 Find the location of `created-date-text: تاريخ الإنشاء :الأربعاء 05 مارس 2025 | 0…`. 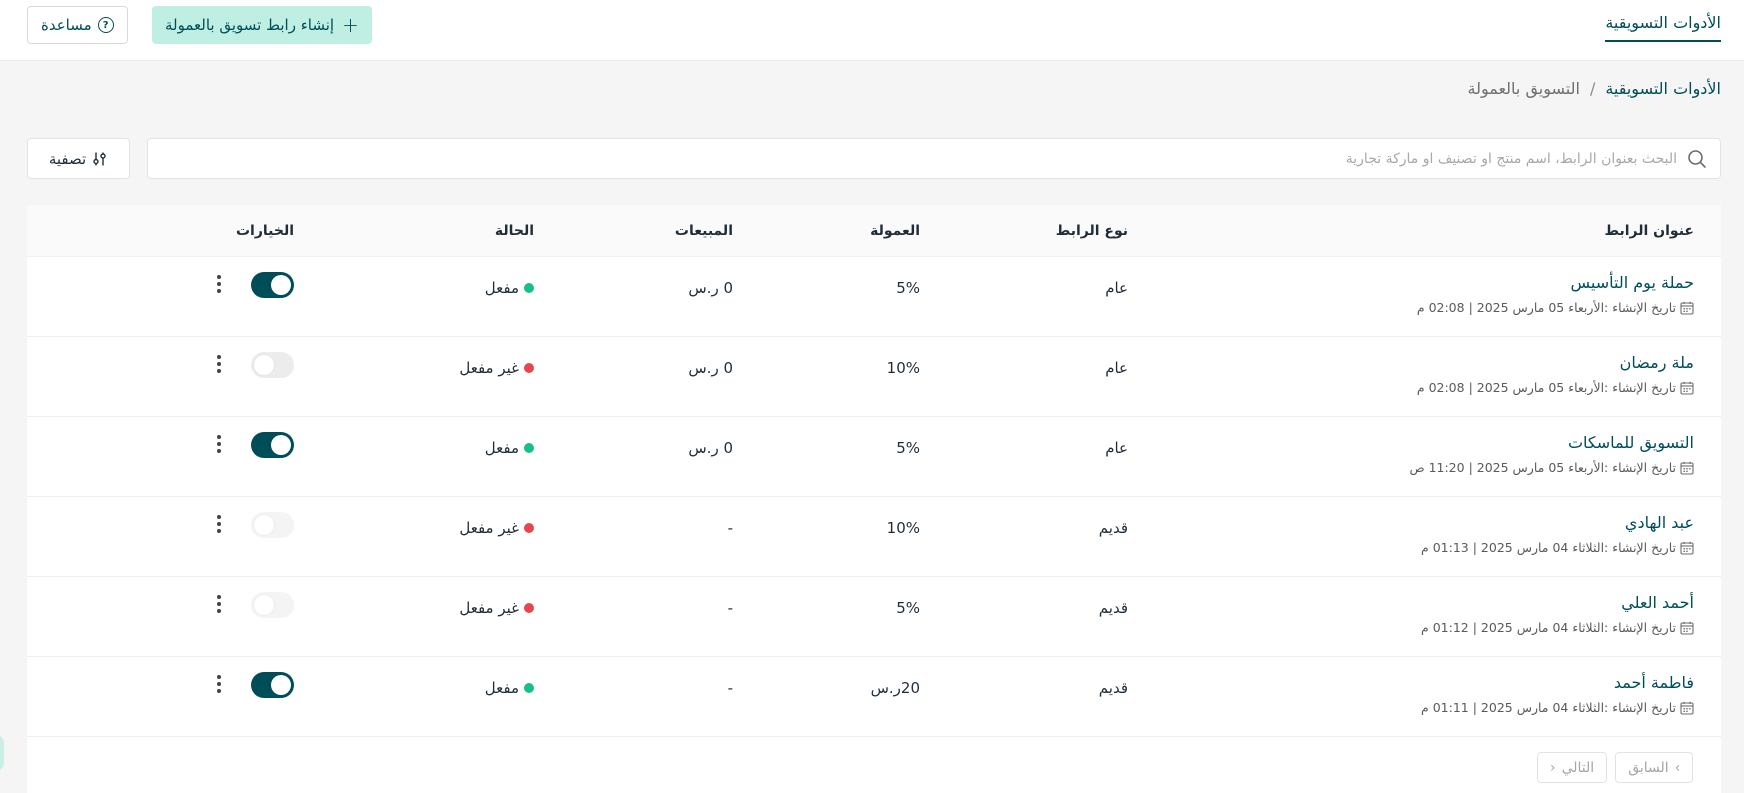

created-date-text: تاريخ الإنشاء :الأربعاء 05 مارس 2025 | 0… is located at coordinates (1546, 387).